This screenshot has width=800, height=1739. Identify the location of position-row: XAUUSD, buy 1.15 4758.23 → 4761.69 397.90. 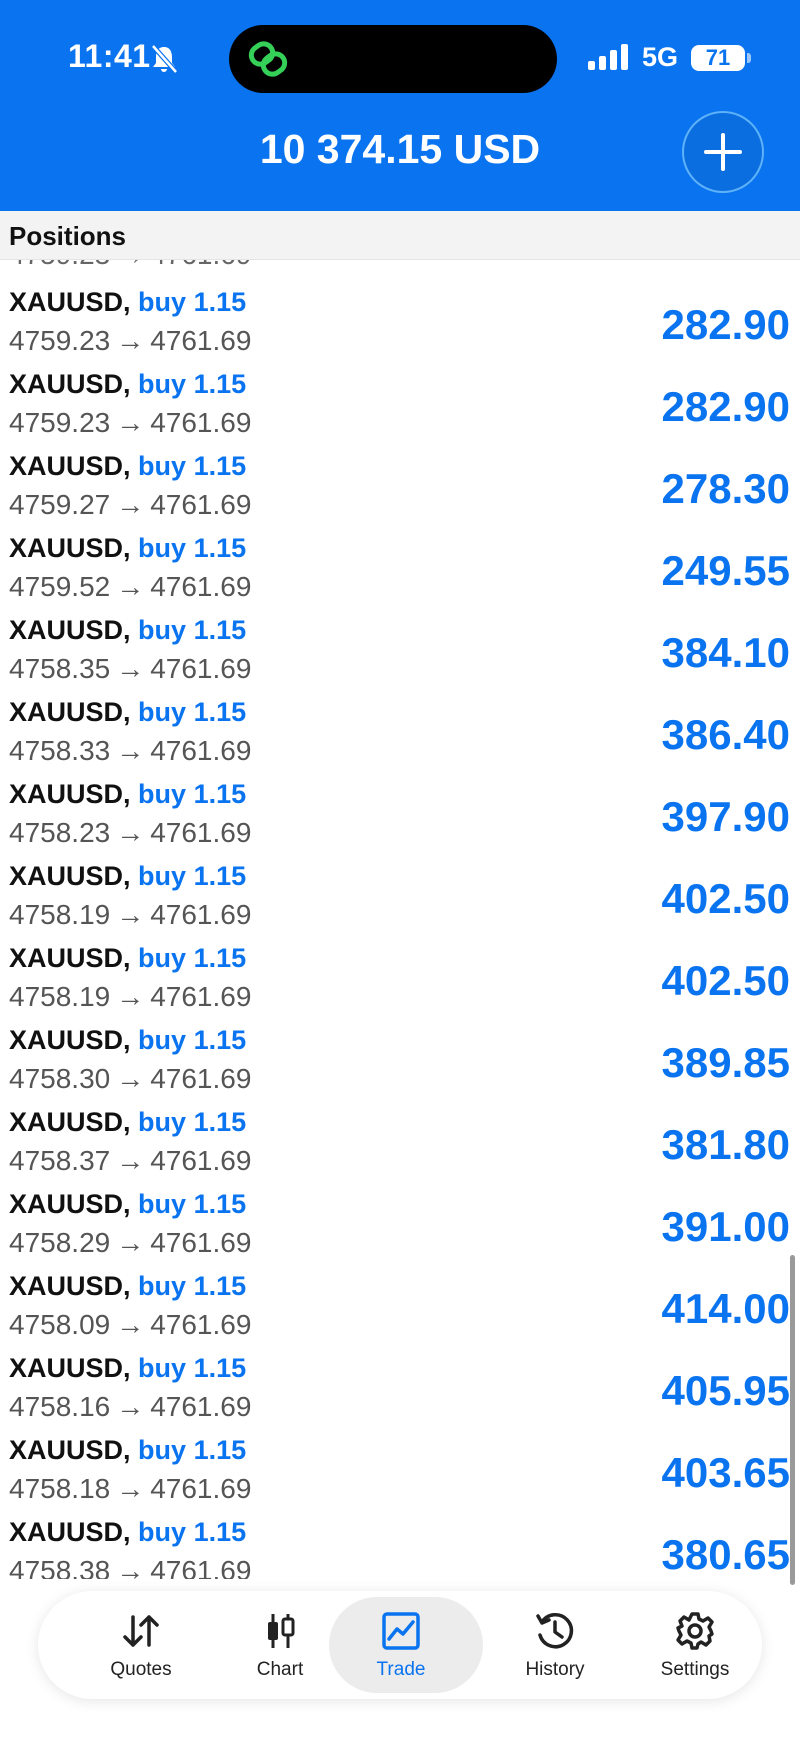
(400, 816).